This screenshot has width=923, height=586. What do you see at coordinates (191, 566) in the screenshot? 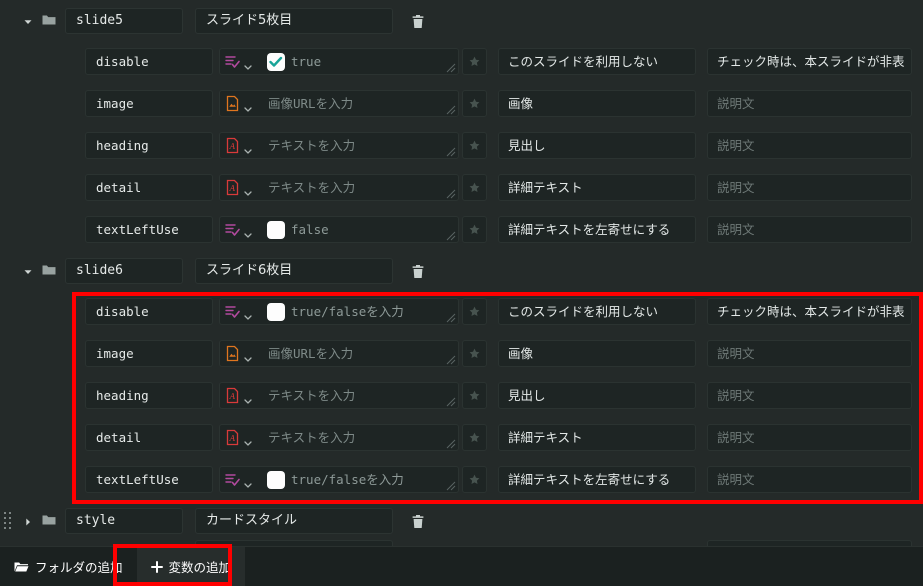
I see `add-variable-button: 変数の追加` at bounding box center [191, 566].